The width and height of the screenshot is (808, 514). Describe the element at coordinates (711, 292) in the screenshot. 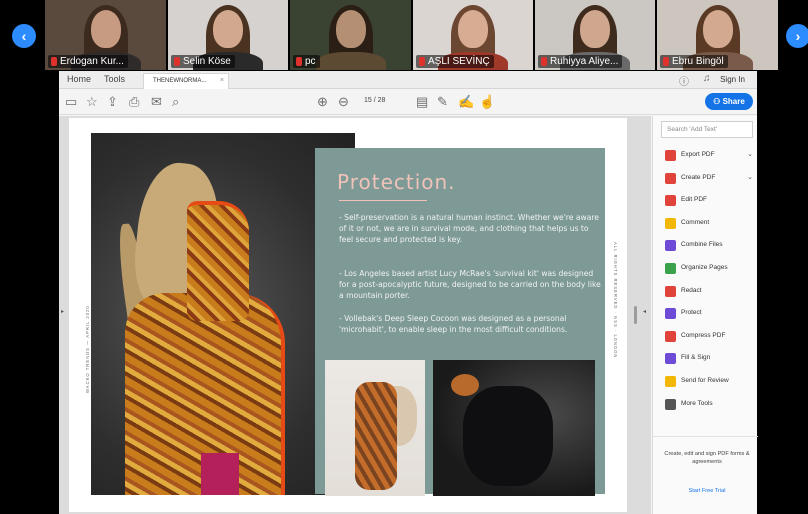

I see `tool-redact: Redact` at that location.